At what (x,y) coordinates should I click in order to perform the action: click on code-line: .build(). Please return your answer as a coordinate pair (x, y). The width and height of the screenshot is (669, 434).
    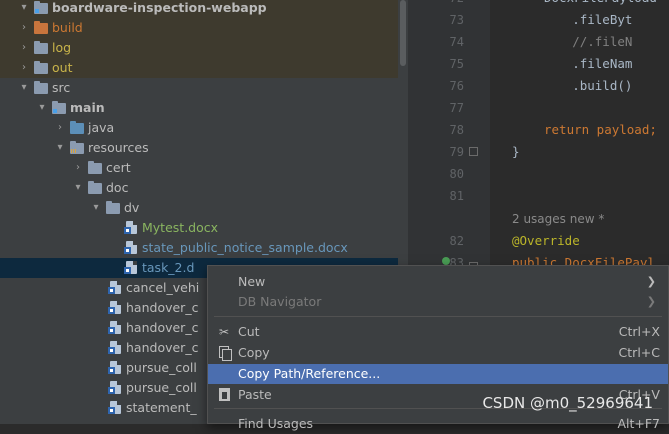
    Looking at the image, I should click on (572, 86).